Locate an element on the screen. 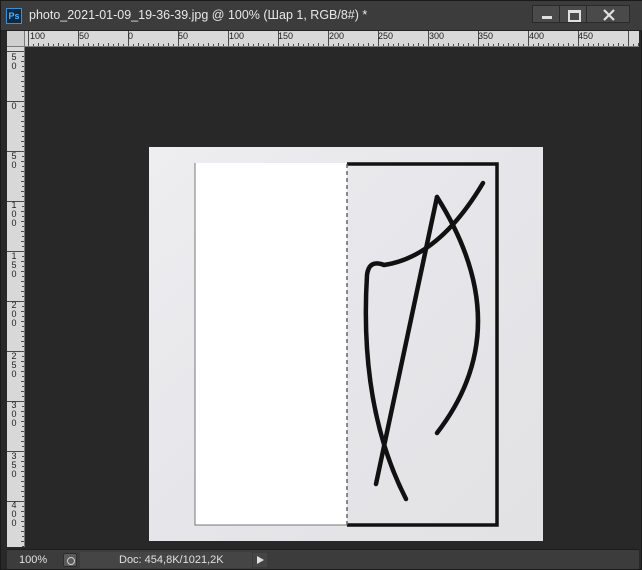 The width and height of the screenshot is (642, 570). maximize-button is located at coordinates (573, 14).